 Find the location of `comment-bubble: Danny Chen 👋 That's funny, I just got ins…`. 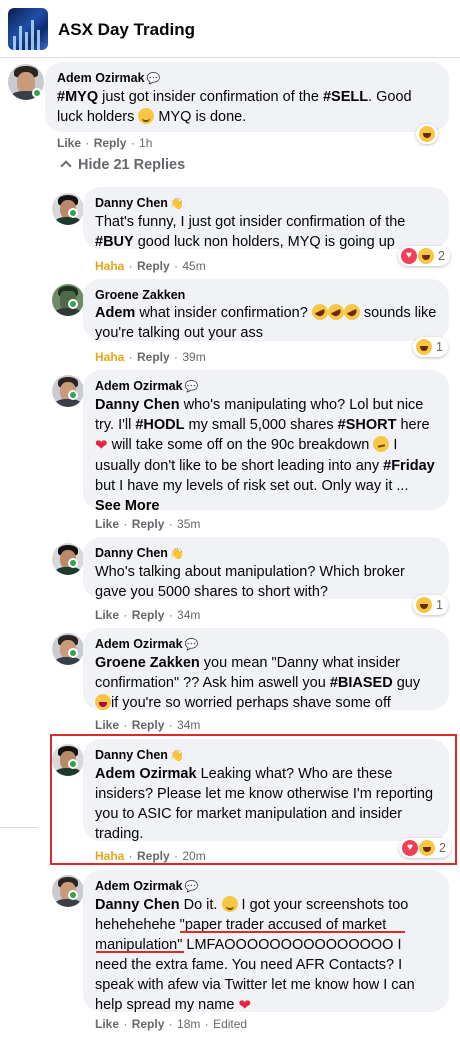

comment-bubble: Danny Chen 👋 That's funny, I just got ins… is located at coordinates (266, 218).